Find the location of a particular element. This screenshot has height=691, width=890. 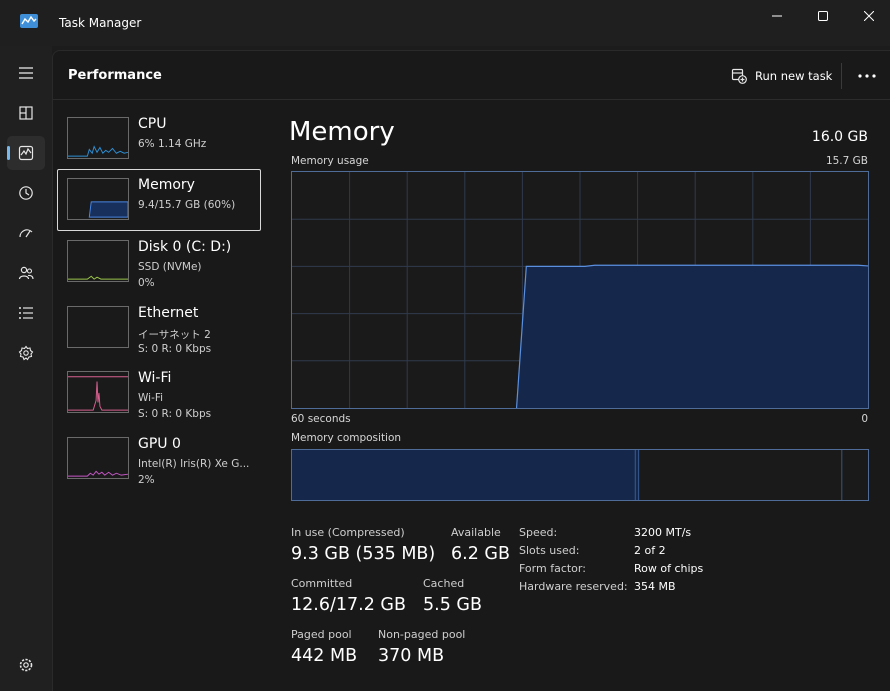

memory-usage-label: Memory usage is located at coordinates (330, 161).